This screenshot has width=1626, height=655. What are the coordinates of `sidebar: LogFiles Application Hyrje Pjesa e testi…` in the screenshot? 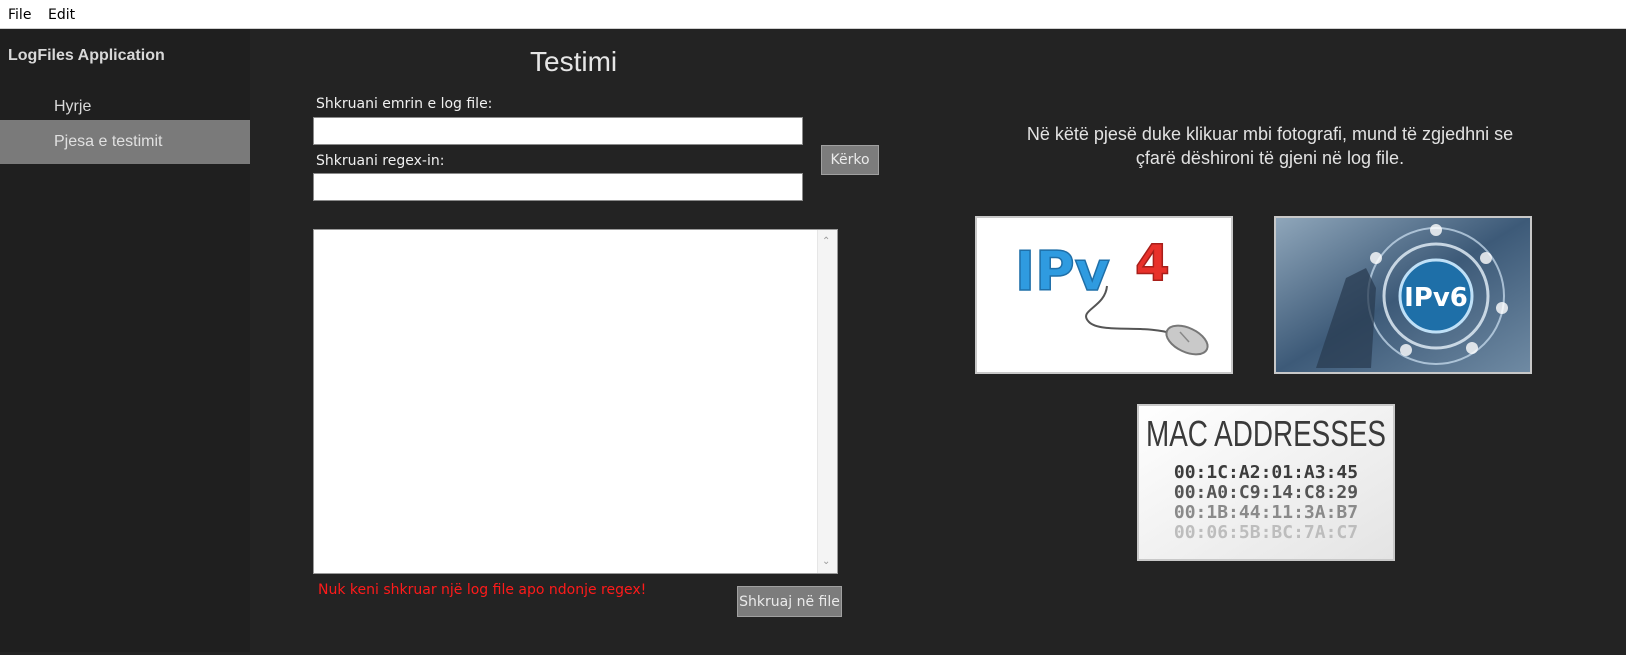 It's located at (125, 340).